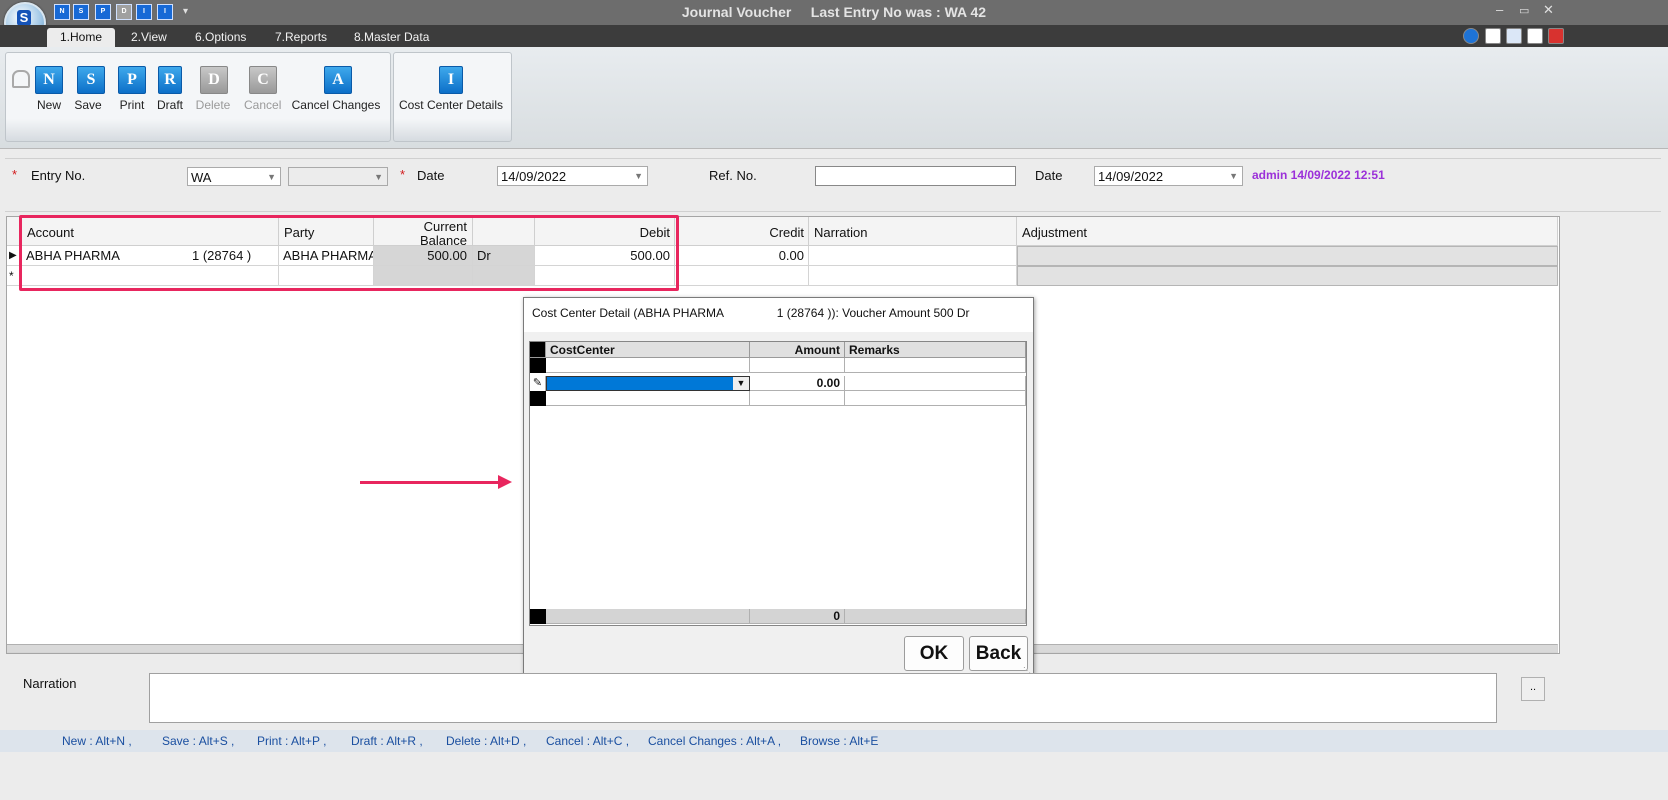 This screenshot has height=800, width=1668. What do you see at coordinates (1318, 175) in the screenshot?
I see `audit-info: admin 14/09/2022 12:51` at bounding box center [1318, 175].